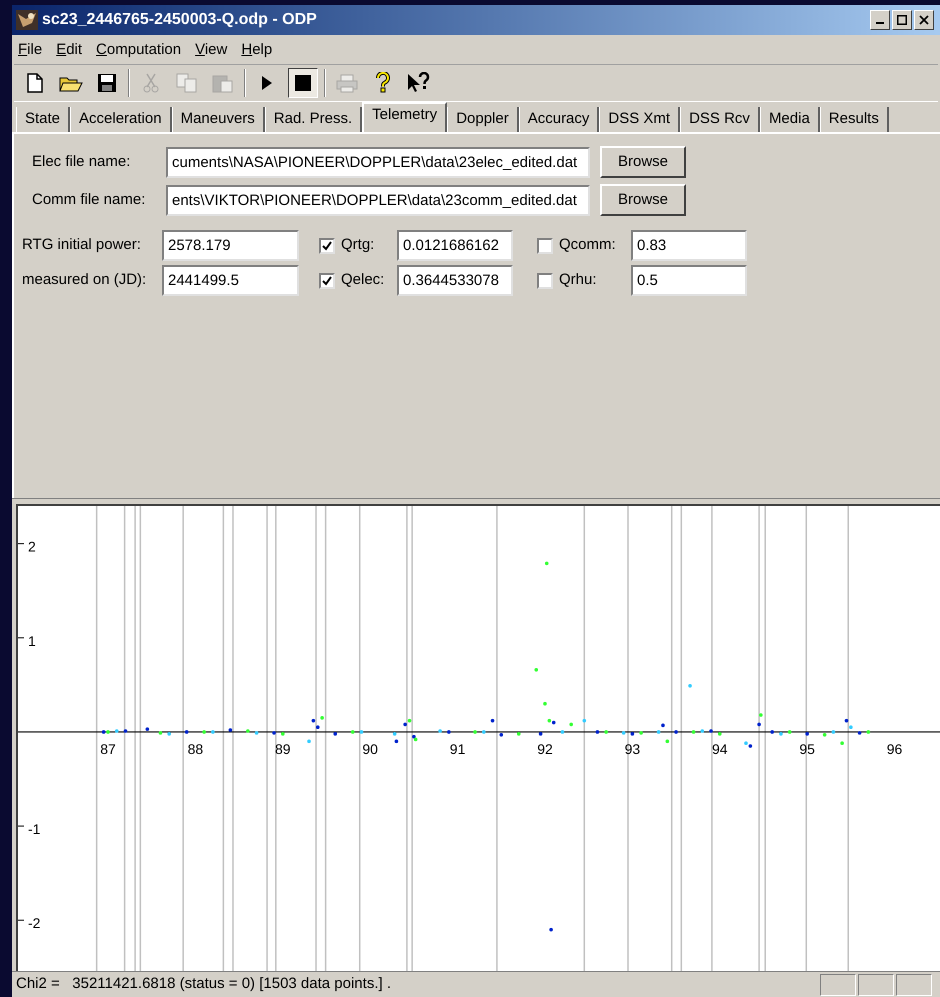  Describe the element at coordinates (358, 245) in the screenshot. I see `checkbox-label: Qrtg:` at that location.